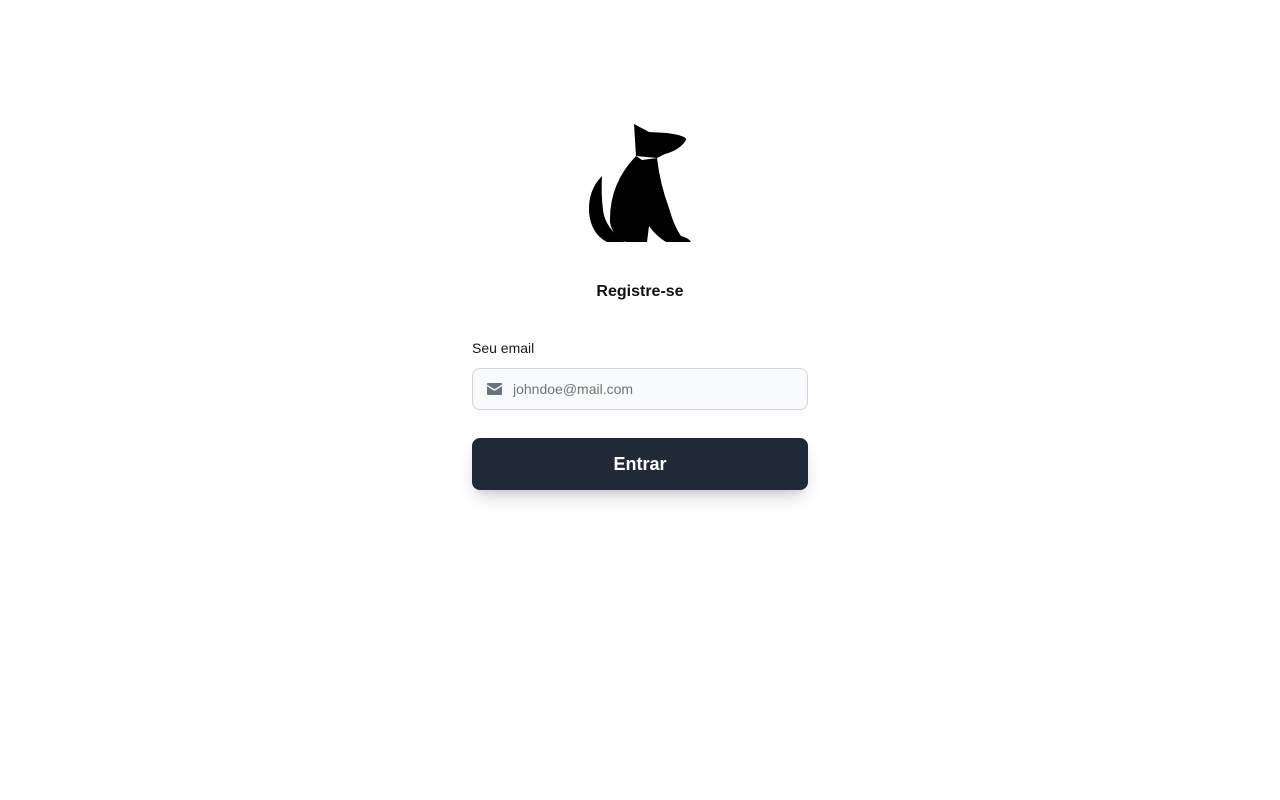 This screenshot has width=1280, height=800. What do you see at coordinates (640, 414) in the screenshot?
I see `register-form: Seu email Entrar` at bounding box center [640, 414].